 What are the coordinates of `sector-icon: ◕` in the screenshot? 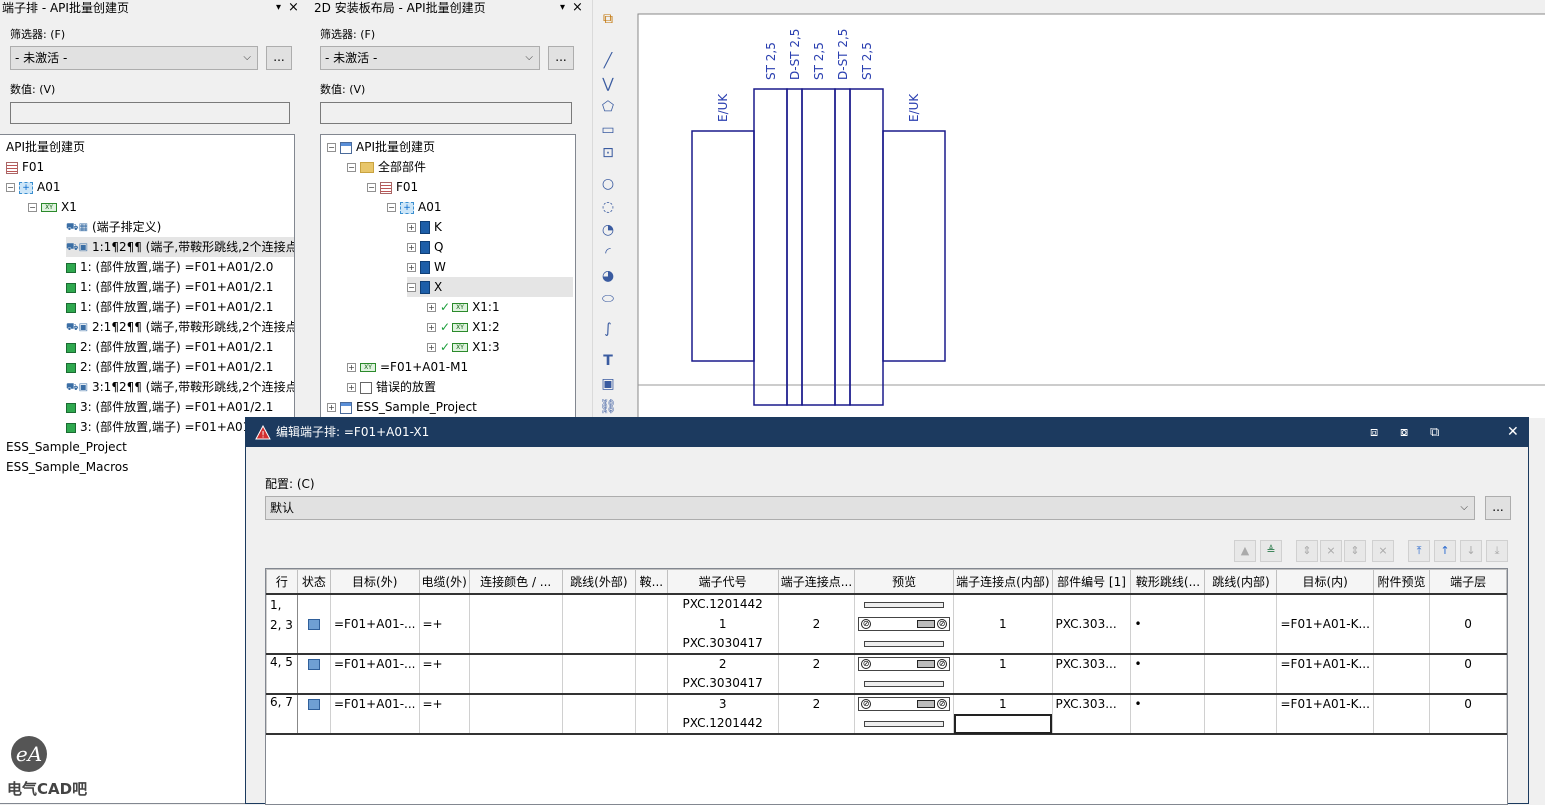 It's located at (608, 276).